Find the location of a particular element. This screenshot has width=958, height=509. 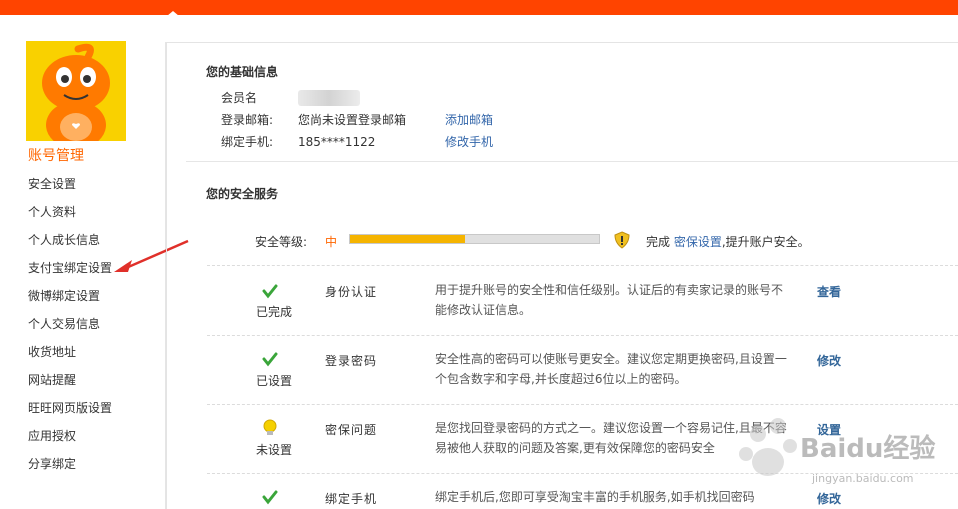

hint-prefix: 完成 is located at coordinates (658, 242).